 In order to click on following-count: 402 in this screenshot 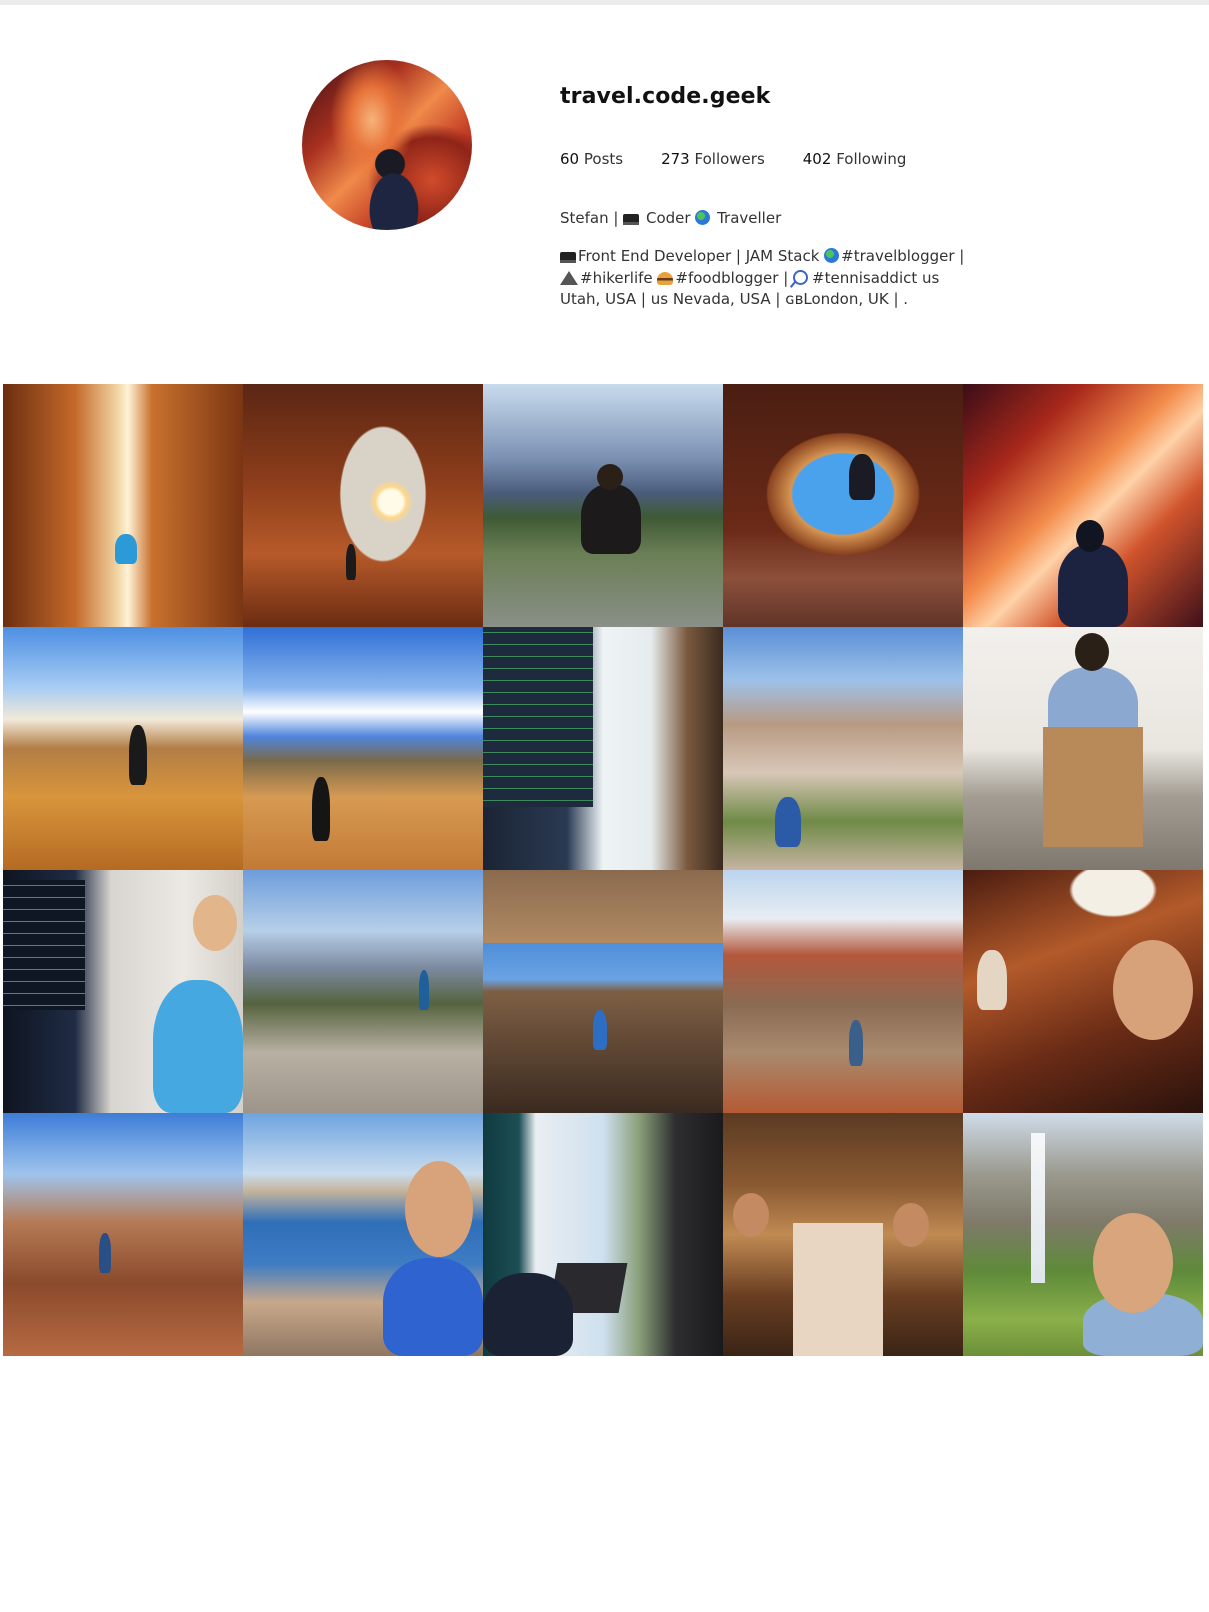, I will do `click(817, 159)`.